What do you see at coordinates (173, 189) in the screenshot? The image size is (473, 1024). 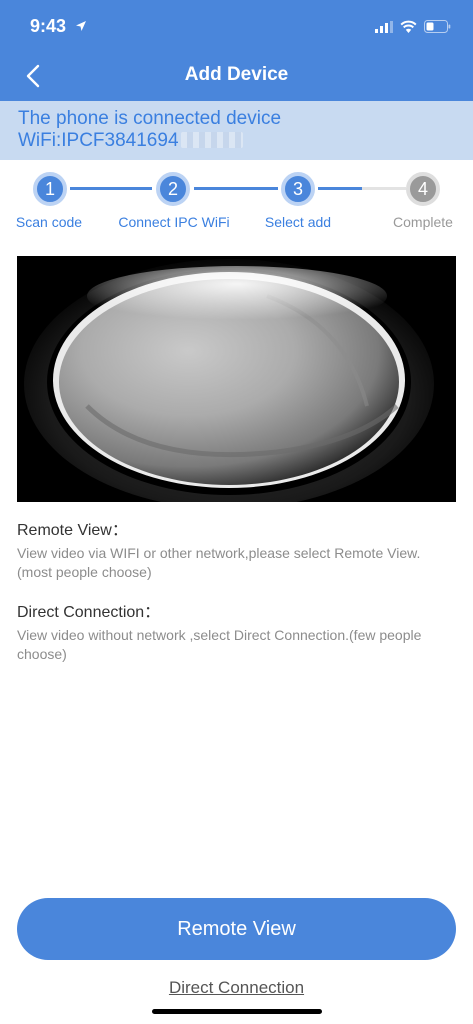 I see `step-2-circle: 2` at bounding box center [173, 189].